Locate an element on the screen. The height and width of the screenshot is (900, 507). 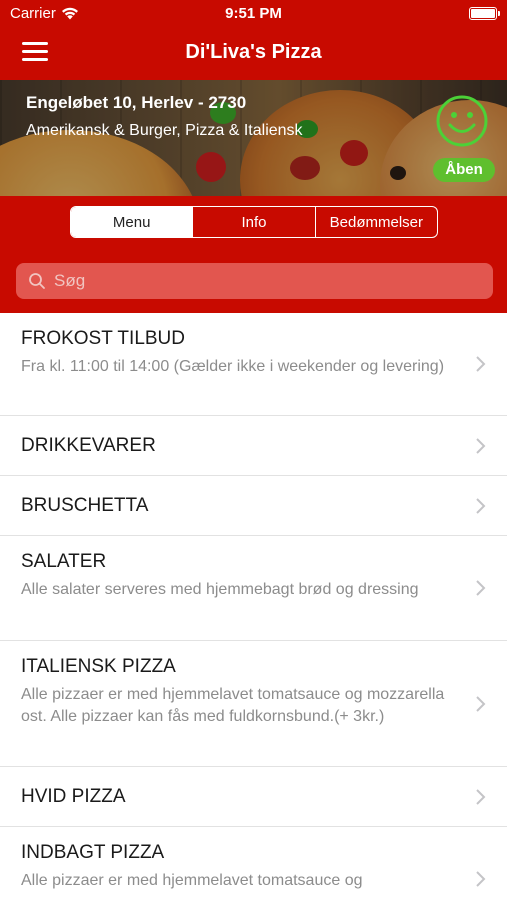
tab-info: Info is located at coordinates (253, 222).